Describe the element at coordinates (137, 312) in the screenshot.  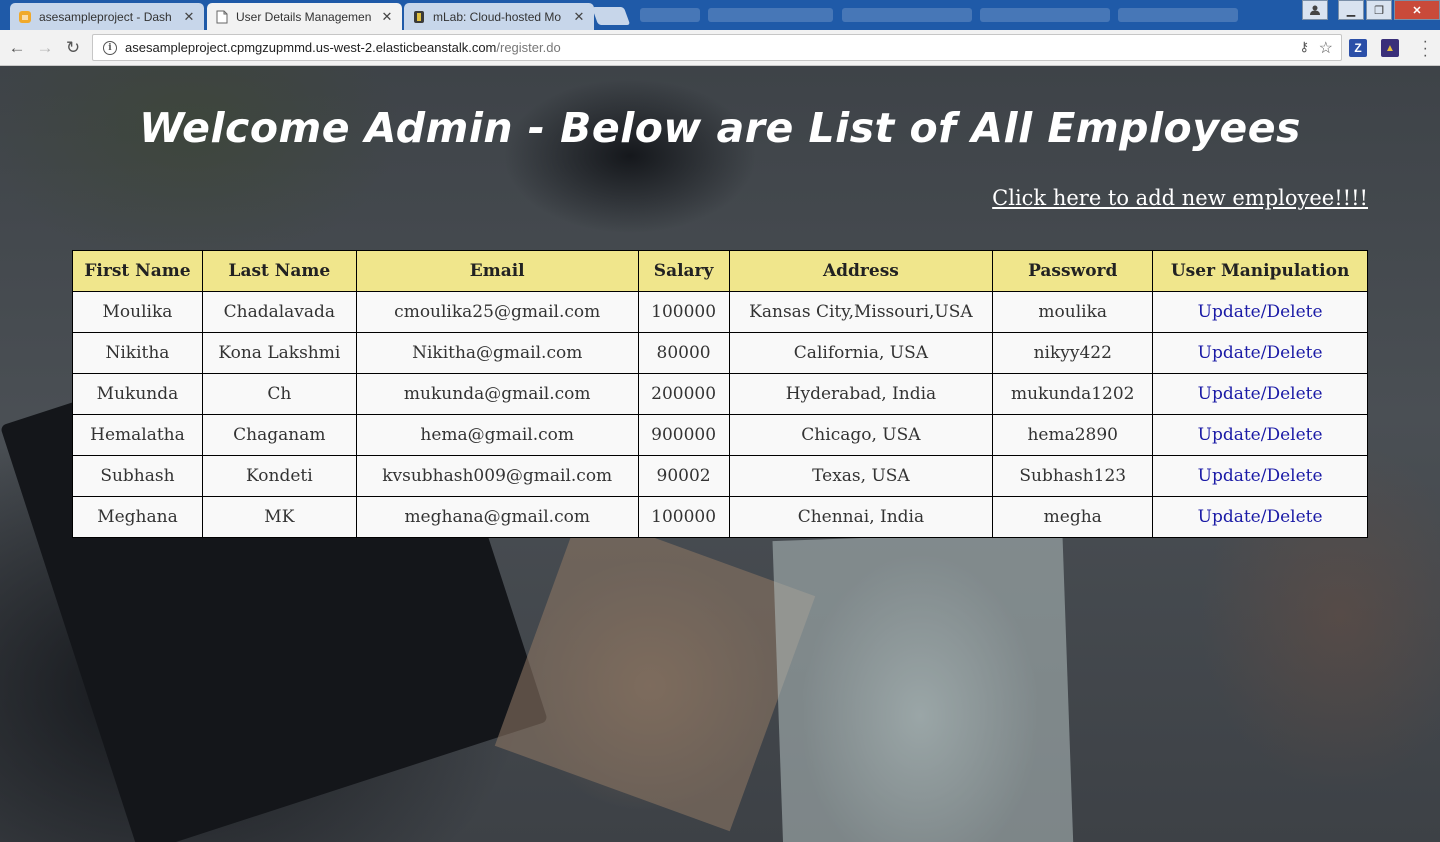
I see `cell-first-name: Moulika` at that location.